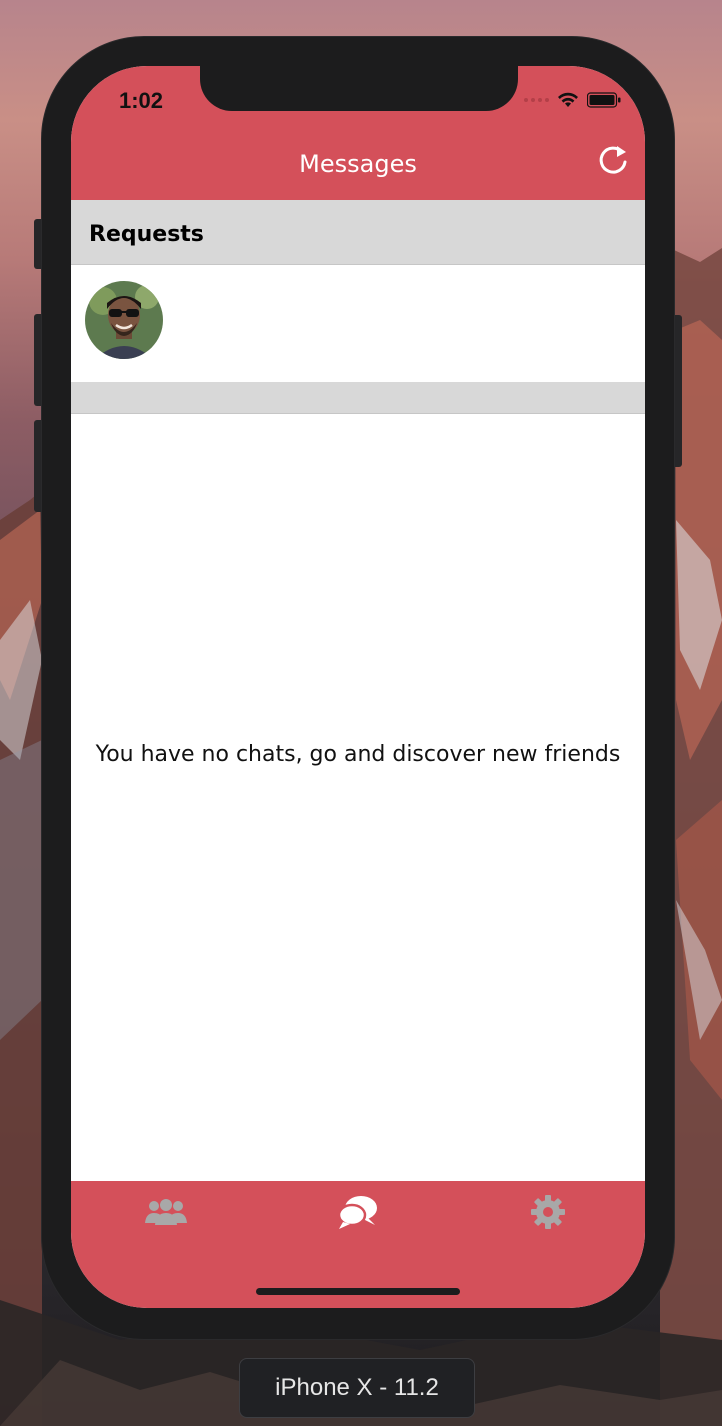 The width and height of the screenshot is (722, 1426). I want to click on section-title: Requests, so click(146, 234).